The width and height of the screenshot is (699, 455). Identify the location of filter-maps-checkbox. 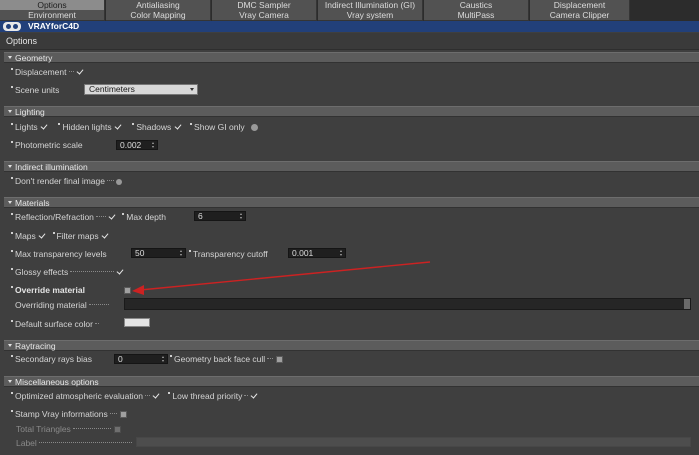
(105, 236).